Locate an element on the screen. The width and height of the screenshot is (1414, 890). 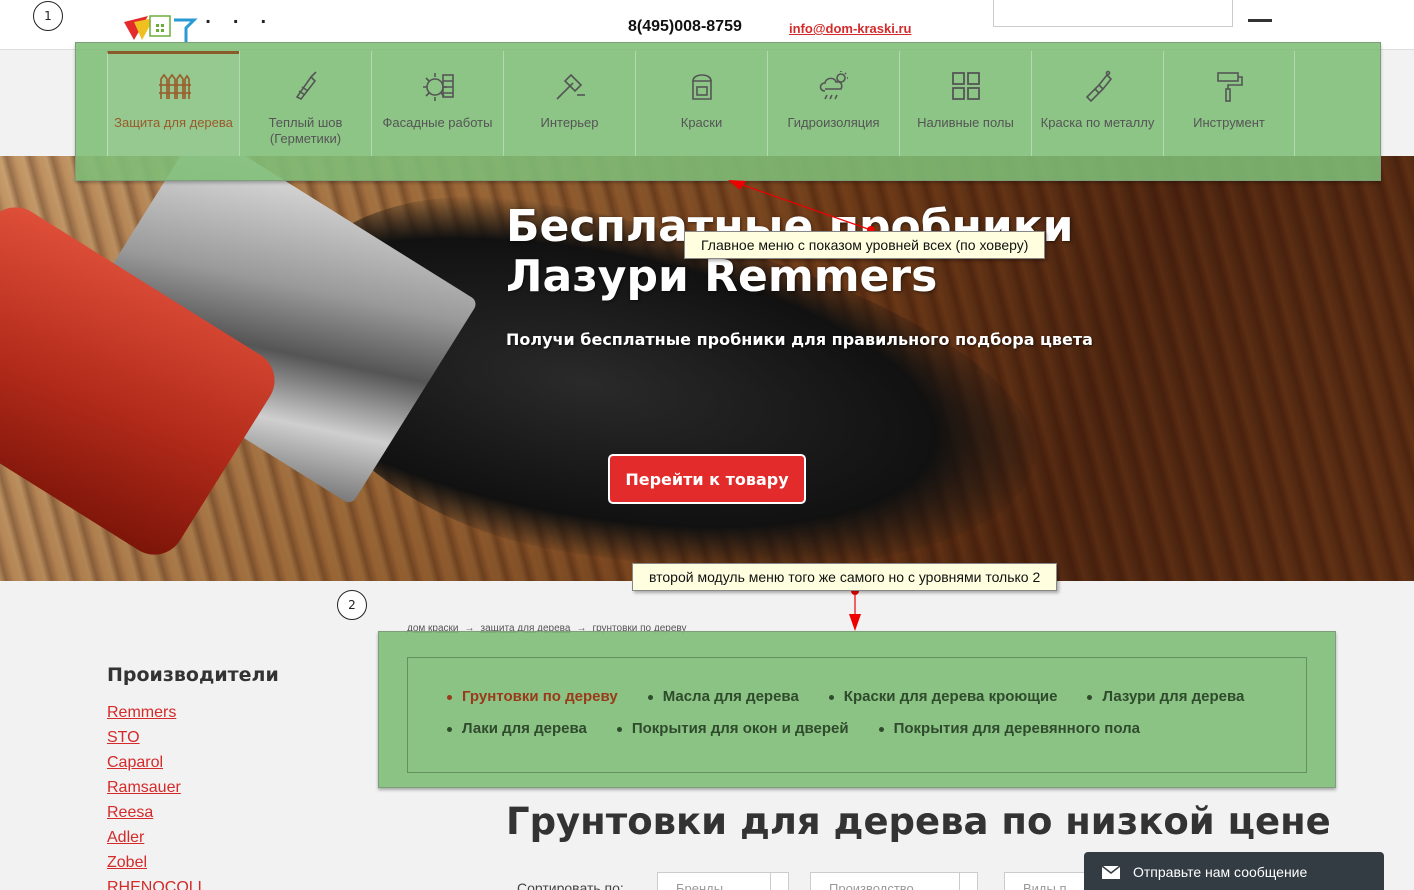
menu-item-label: Инструмент is located at coordinates (1229, 122).